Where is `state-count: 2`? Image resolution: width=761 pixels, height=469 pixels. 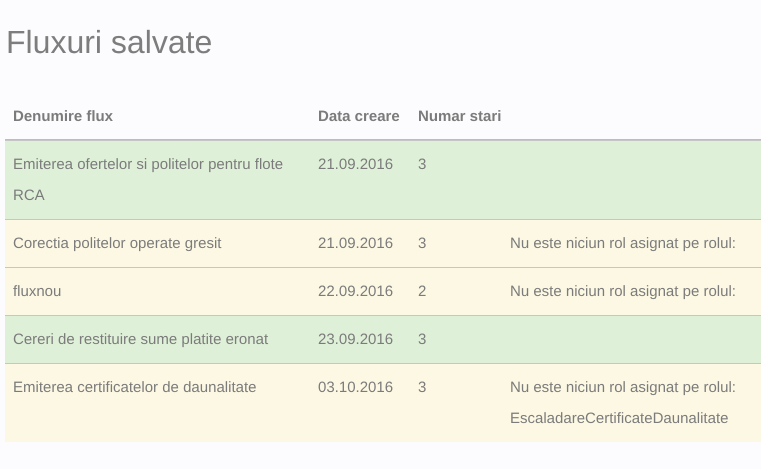
state-count: 2 is located at coordinates (422, 291).